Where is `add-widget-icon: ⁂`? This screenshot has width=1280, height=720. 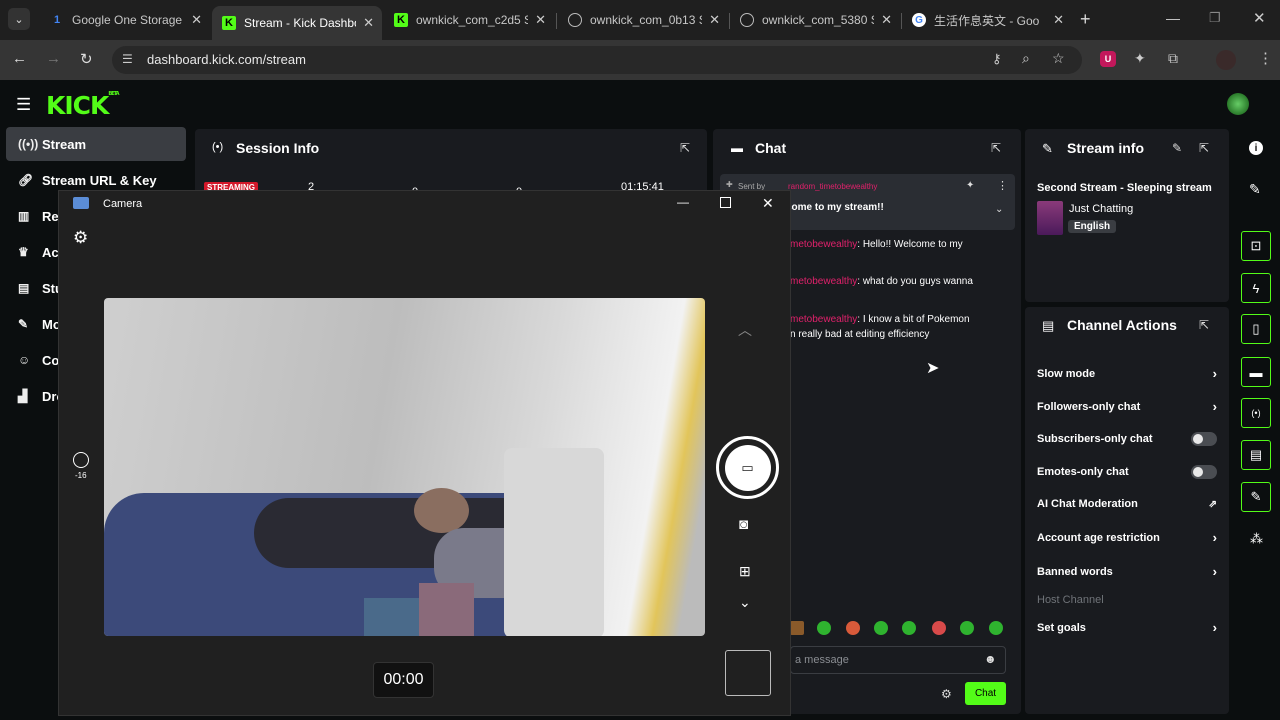 add-widget-icon: ⁂ is located at coordinates (1256, 539).